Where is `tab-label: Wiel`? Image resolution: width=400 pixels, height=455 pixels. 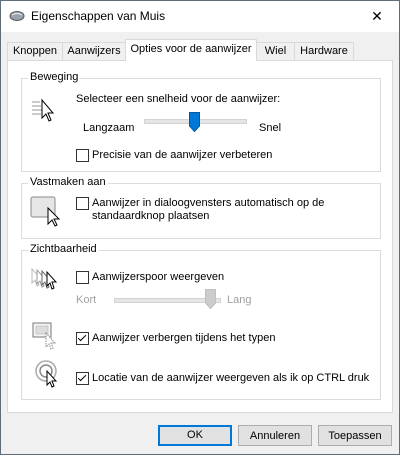
tab-label: Wiel is located at coordinates (275, 51).